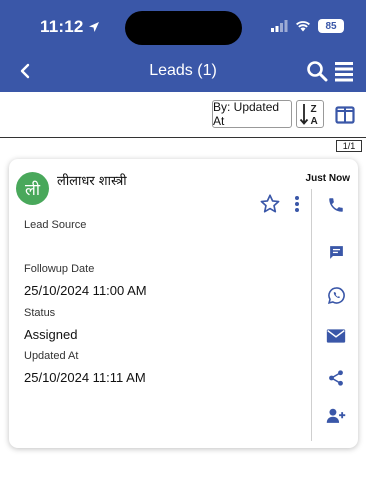 The width and height of the screenshot is (366, 500). I want to click on action-divider, so click(311, 315).